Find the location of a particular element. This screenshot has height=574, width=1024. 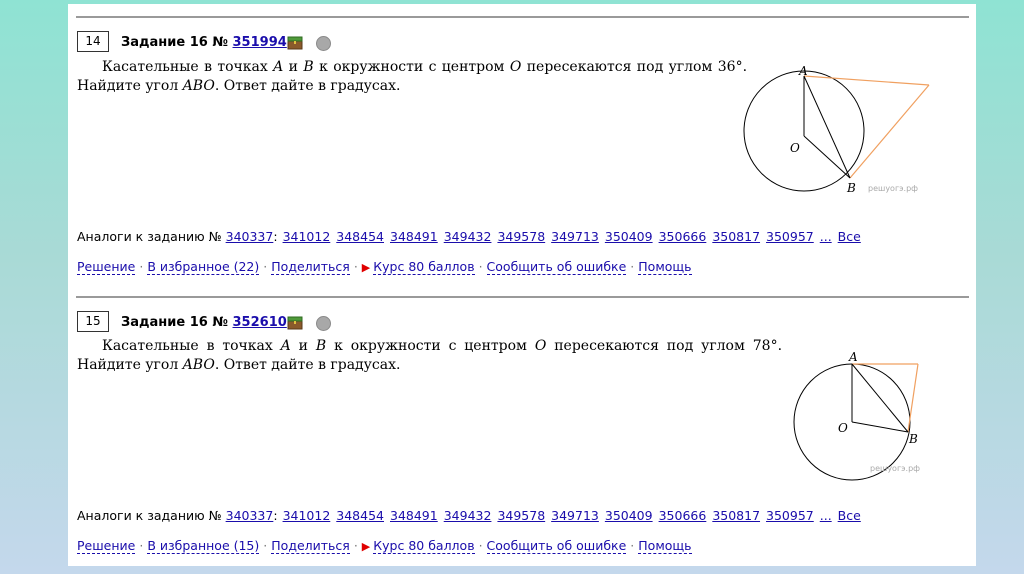

task-number-box: 15 is located at coordinates (93, 321).